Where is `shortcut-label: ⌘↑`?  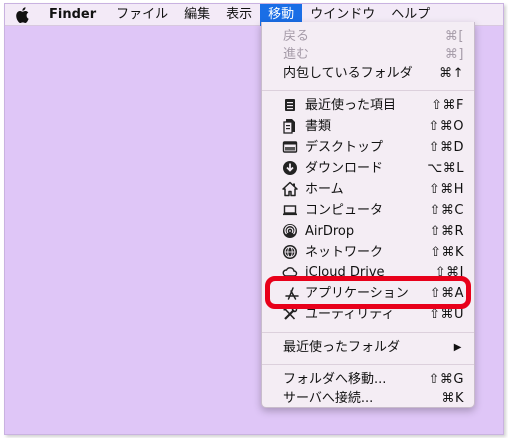 shortcut-label: ⌘↑ is located at coordinates (451, 73).